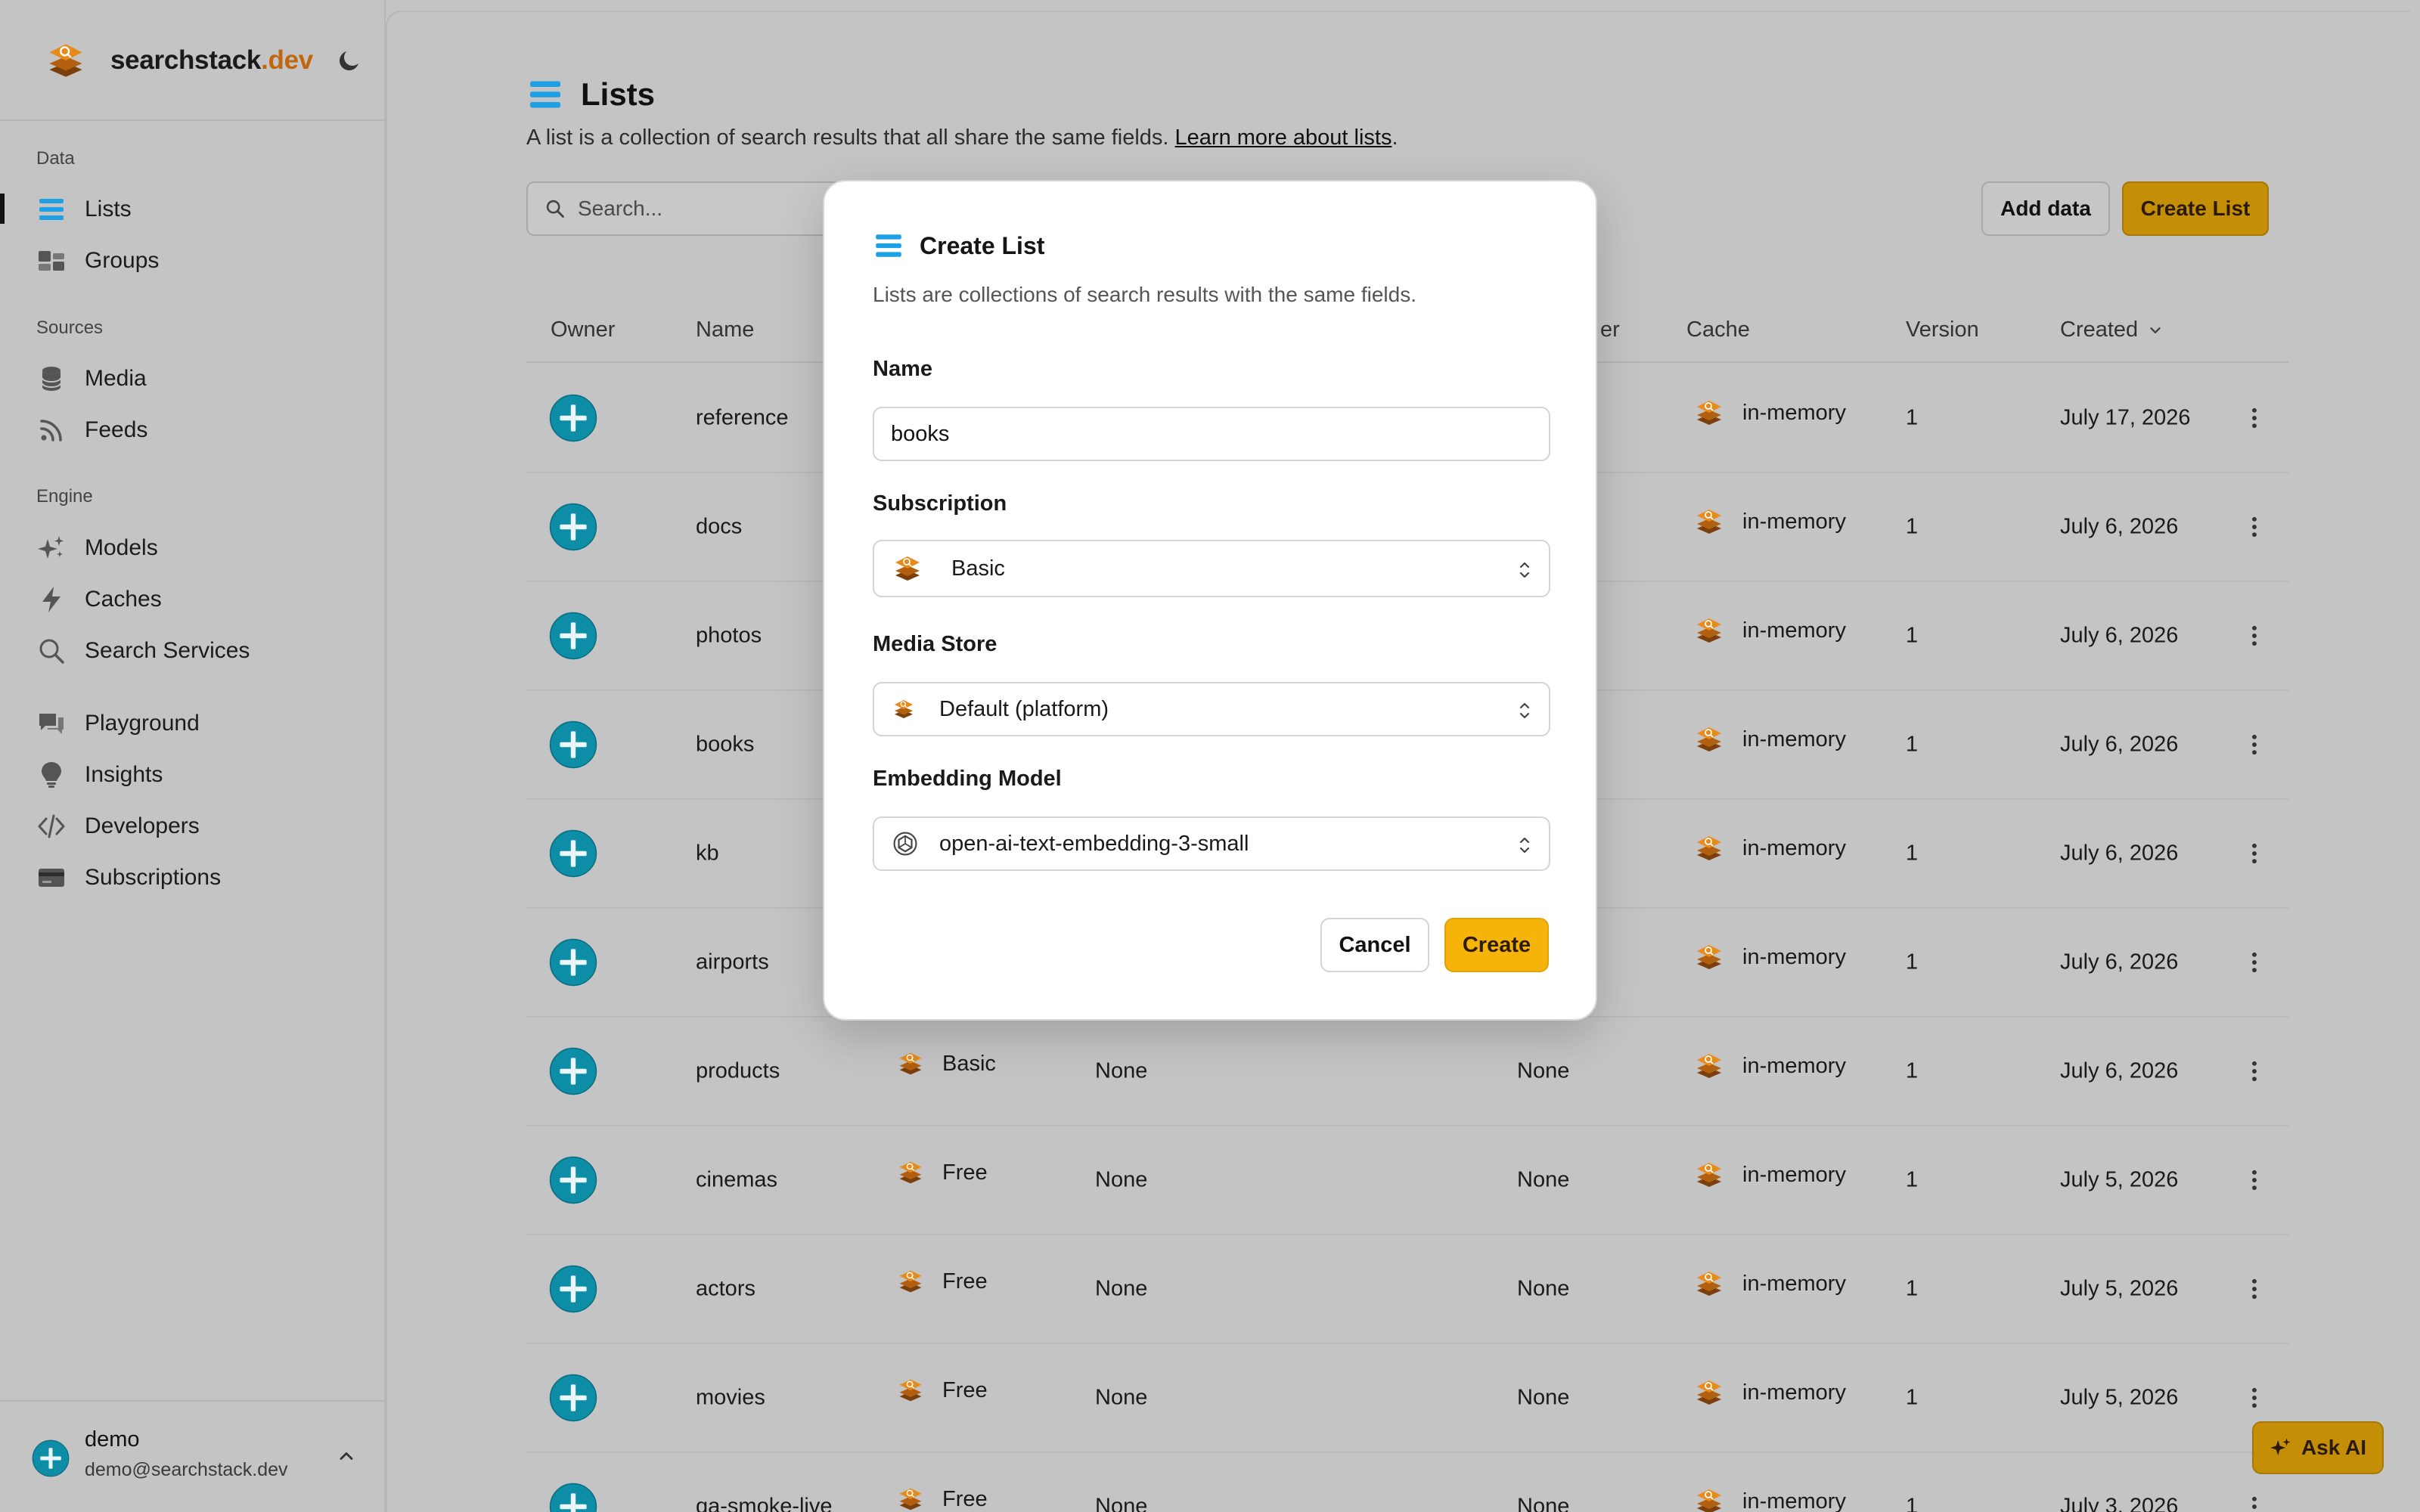  What do you see at coordinates (2195, 208) in the screenshot?
I see `create-list-button: Create List` at bounding box center [2195, 208].